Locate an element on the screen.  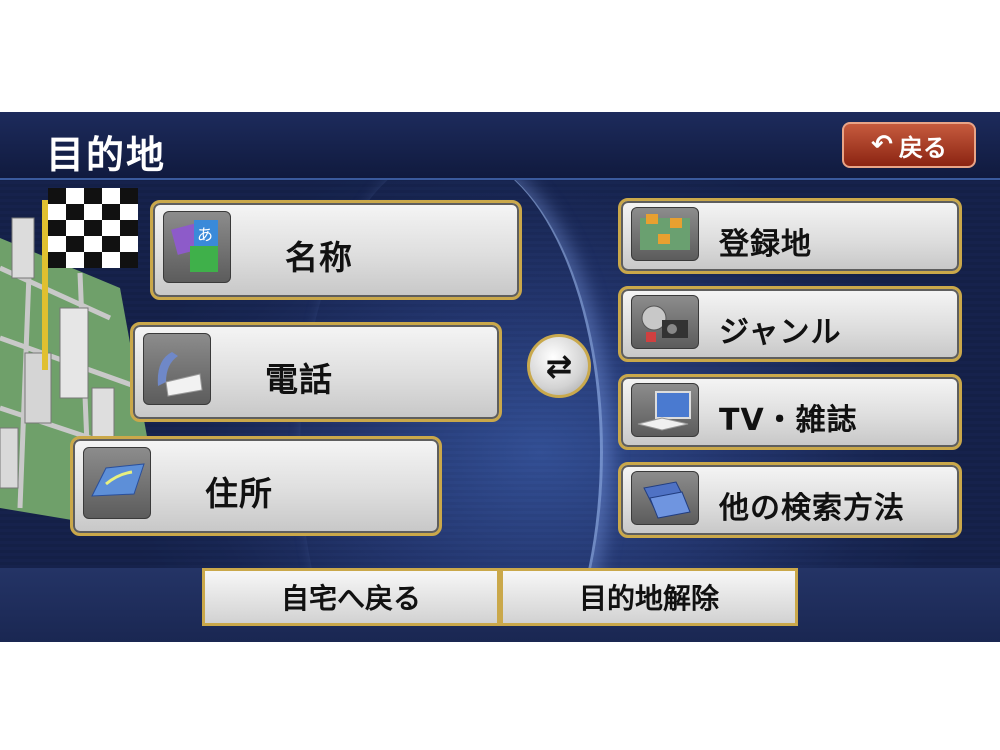
cancel-destination-button: 目的地解除 is located at coordinates (649, 597).